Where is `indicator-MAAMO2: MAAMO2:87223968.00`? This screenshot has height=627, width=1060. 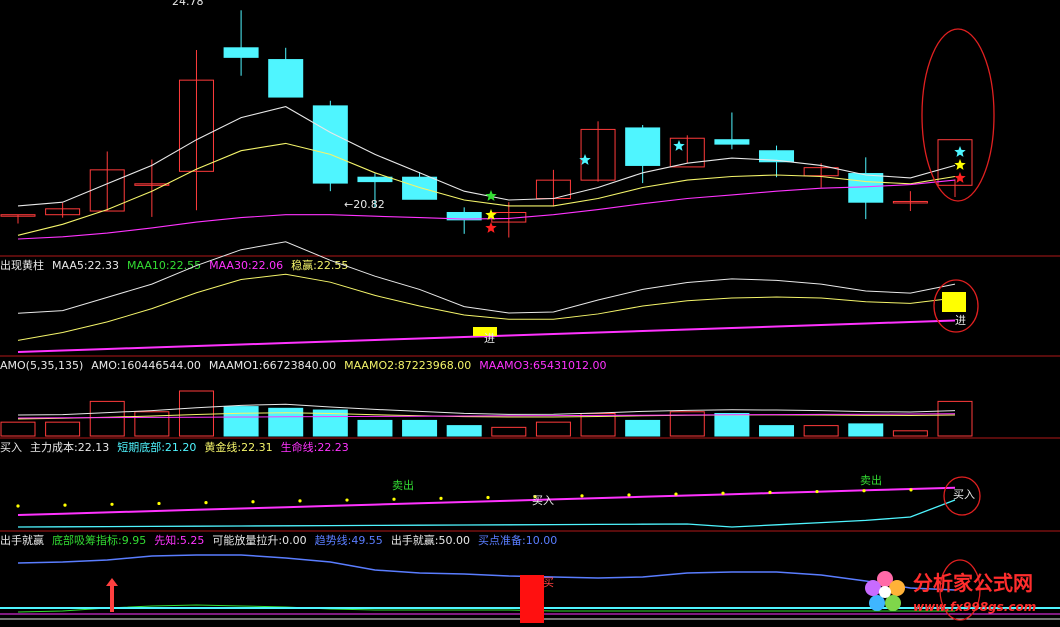 indicator-MAAMO2: MAAMO2:87223968.00 is located at coordinates (407, 365).